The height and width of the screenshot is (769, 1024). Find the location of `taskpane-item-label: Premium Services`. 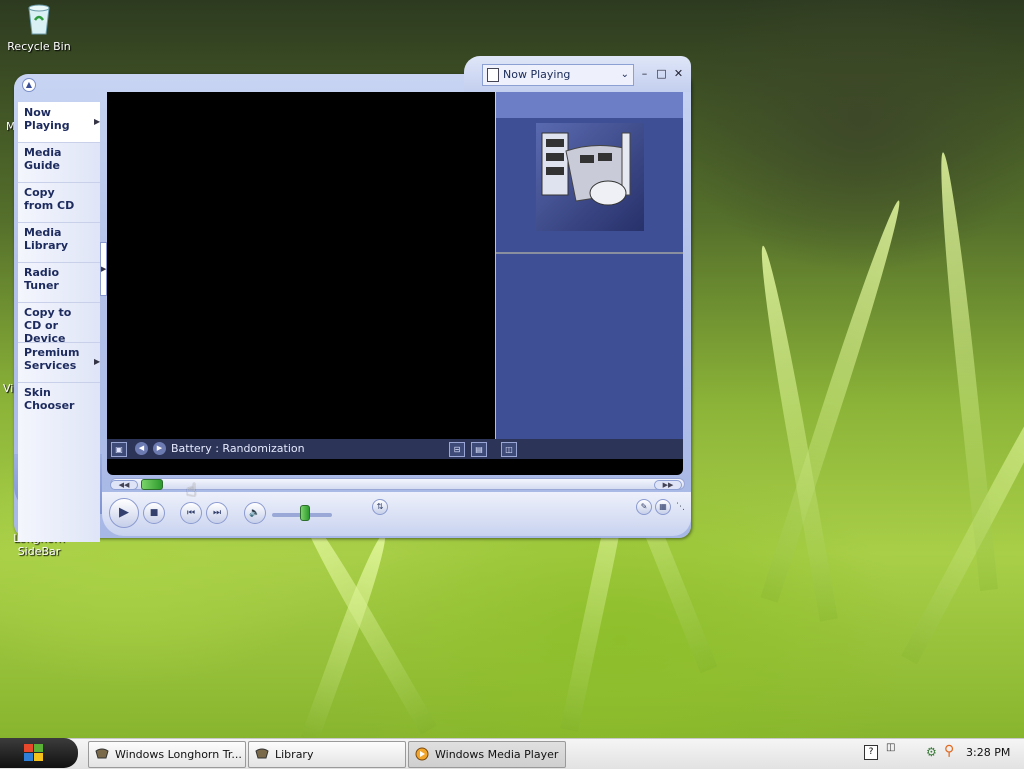

taskpane-item-label: Premium Services is located at coordinates (52, 359).